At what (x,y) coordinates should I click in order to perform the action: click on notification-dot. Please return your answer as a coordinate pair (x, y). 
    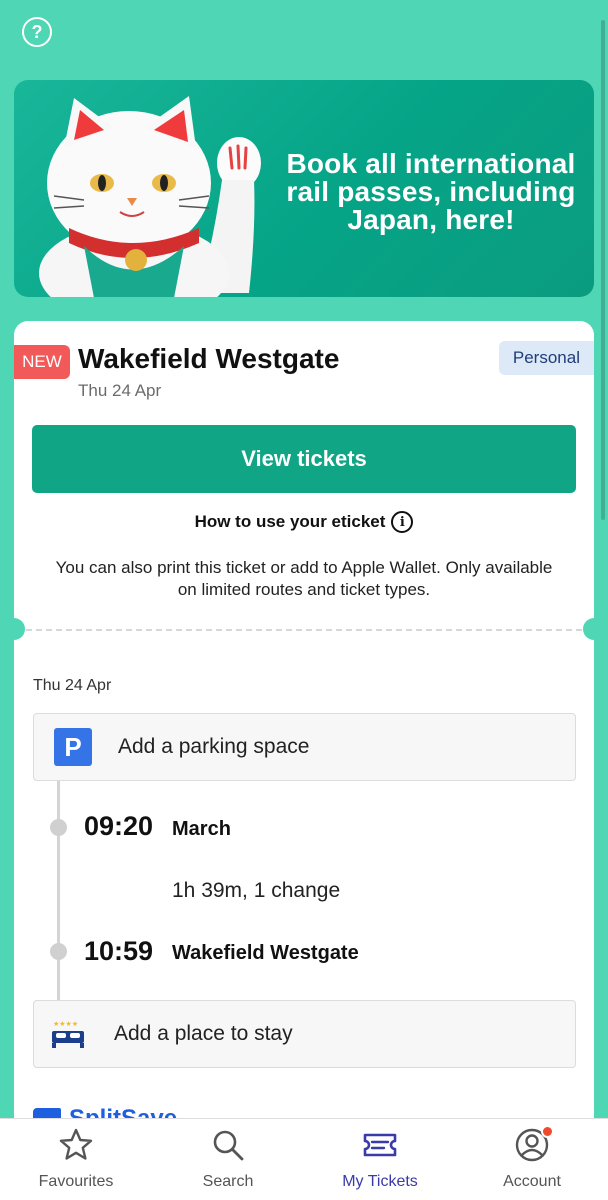
    Looking at the image, I should click on (547, 1131).